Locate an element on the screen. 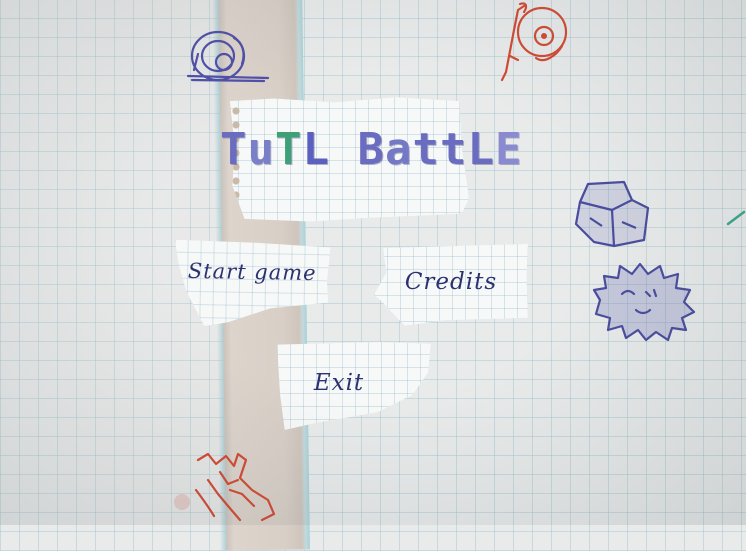 The image size is (746, 551). blue-turtle-character-icon is located at coordinates (228, 56).